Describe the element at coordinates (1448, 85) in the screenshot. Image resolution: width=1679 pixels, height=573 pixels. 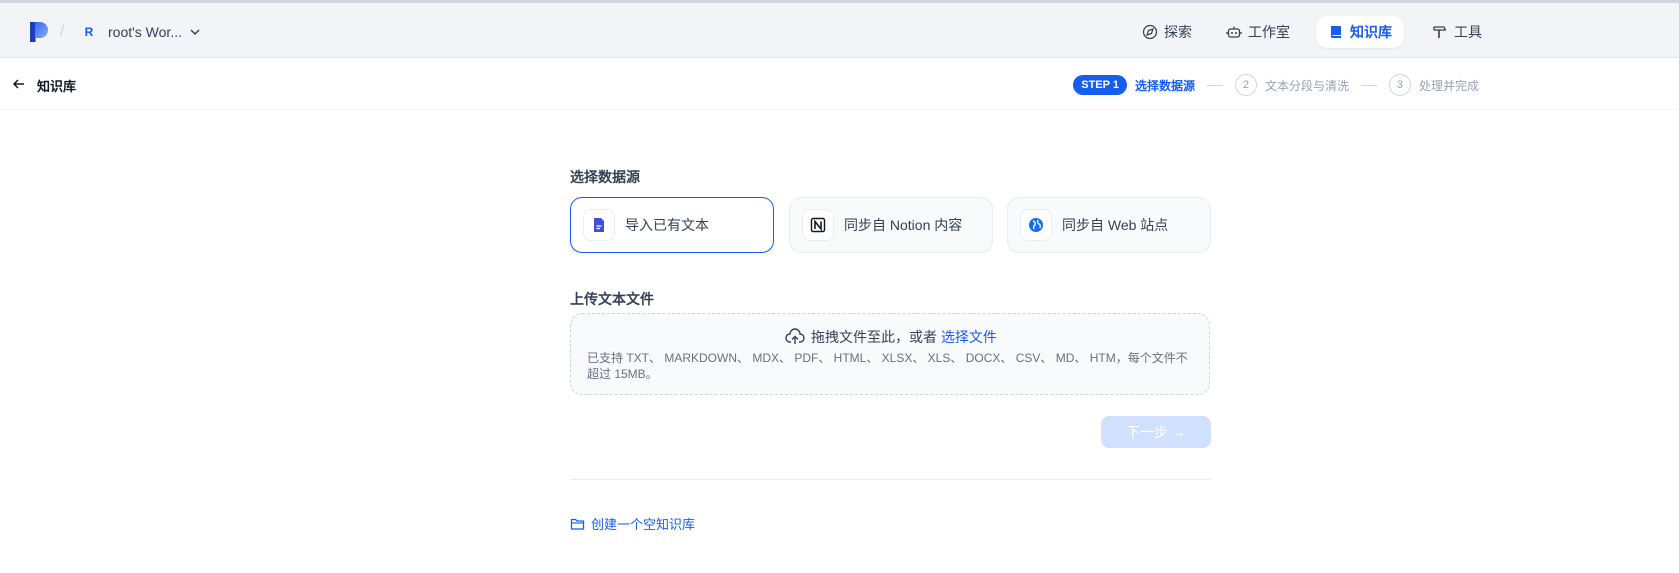
I see `step-3-label: 处理并完成` at that location.